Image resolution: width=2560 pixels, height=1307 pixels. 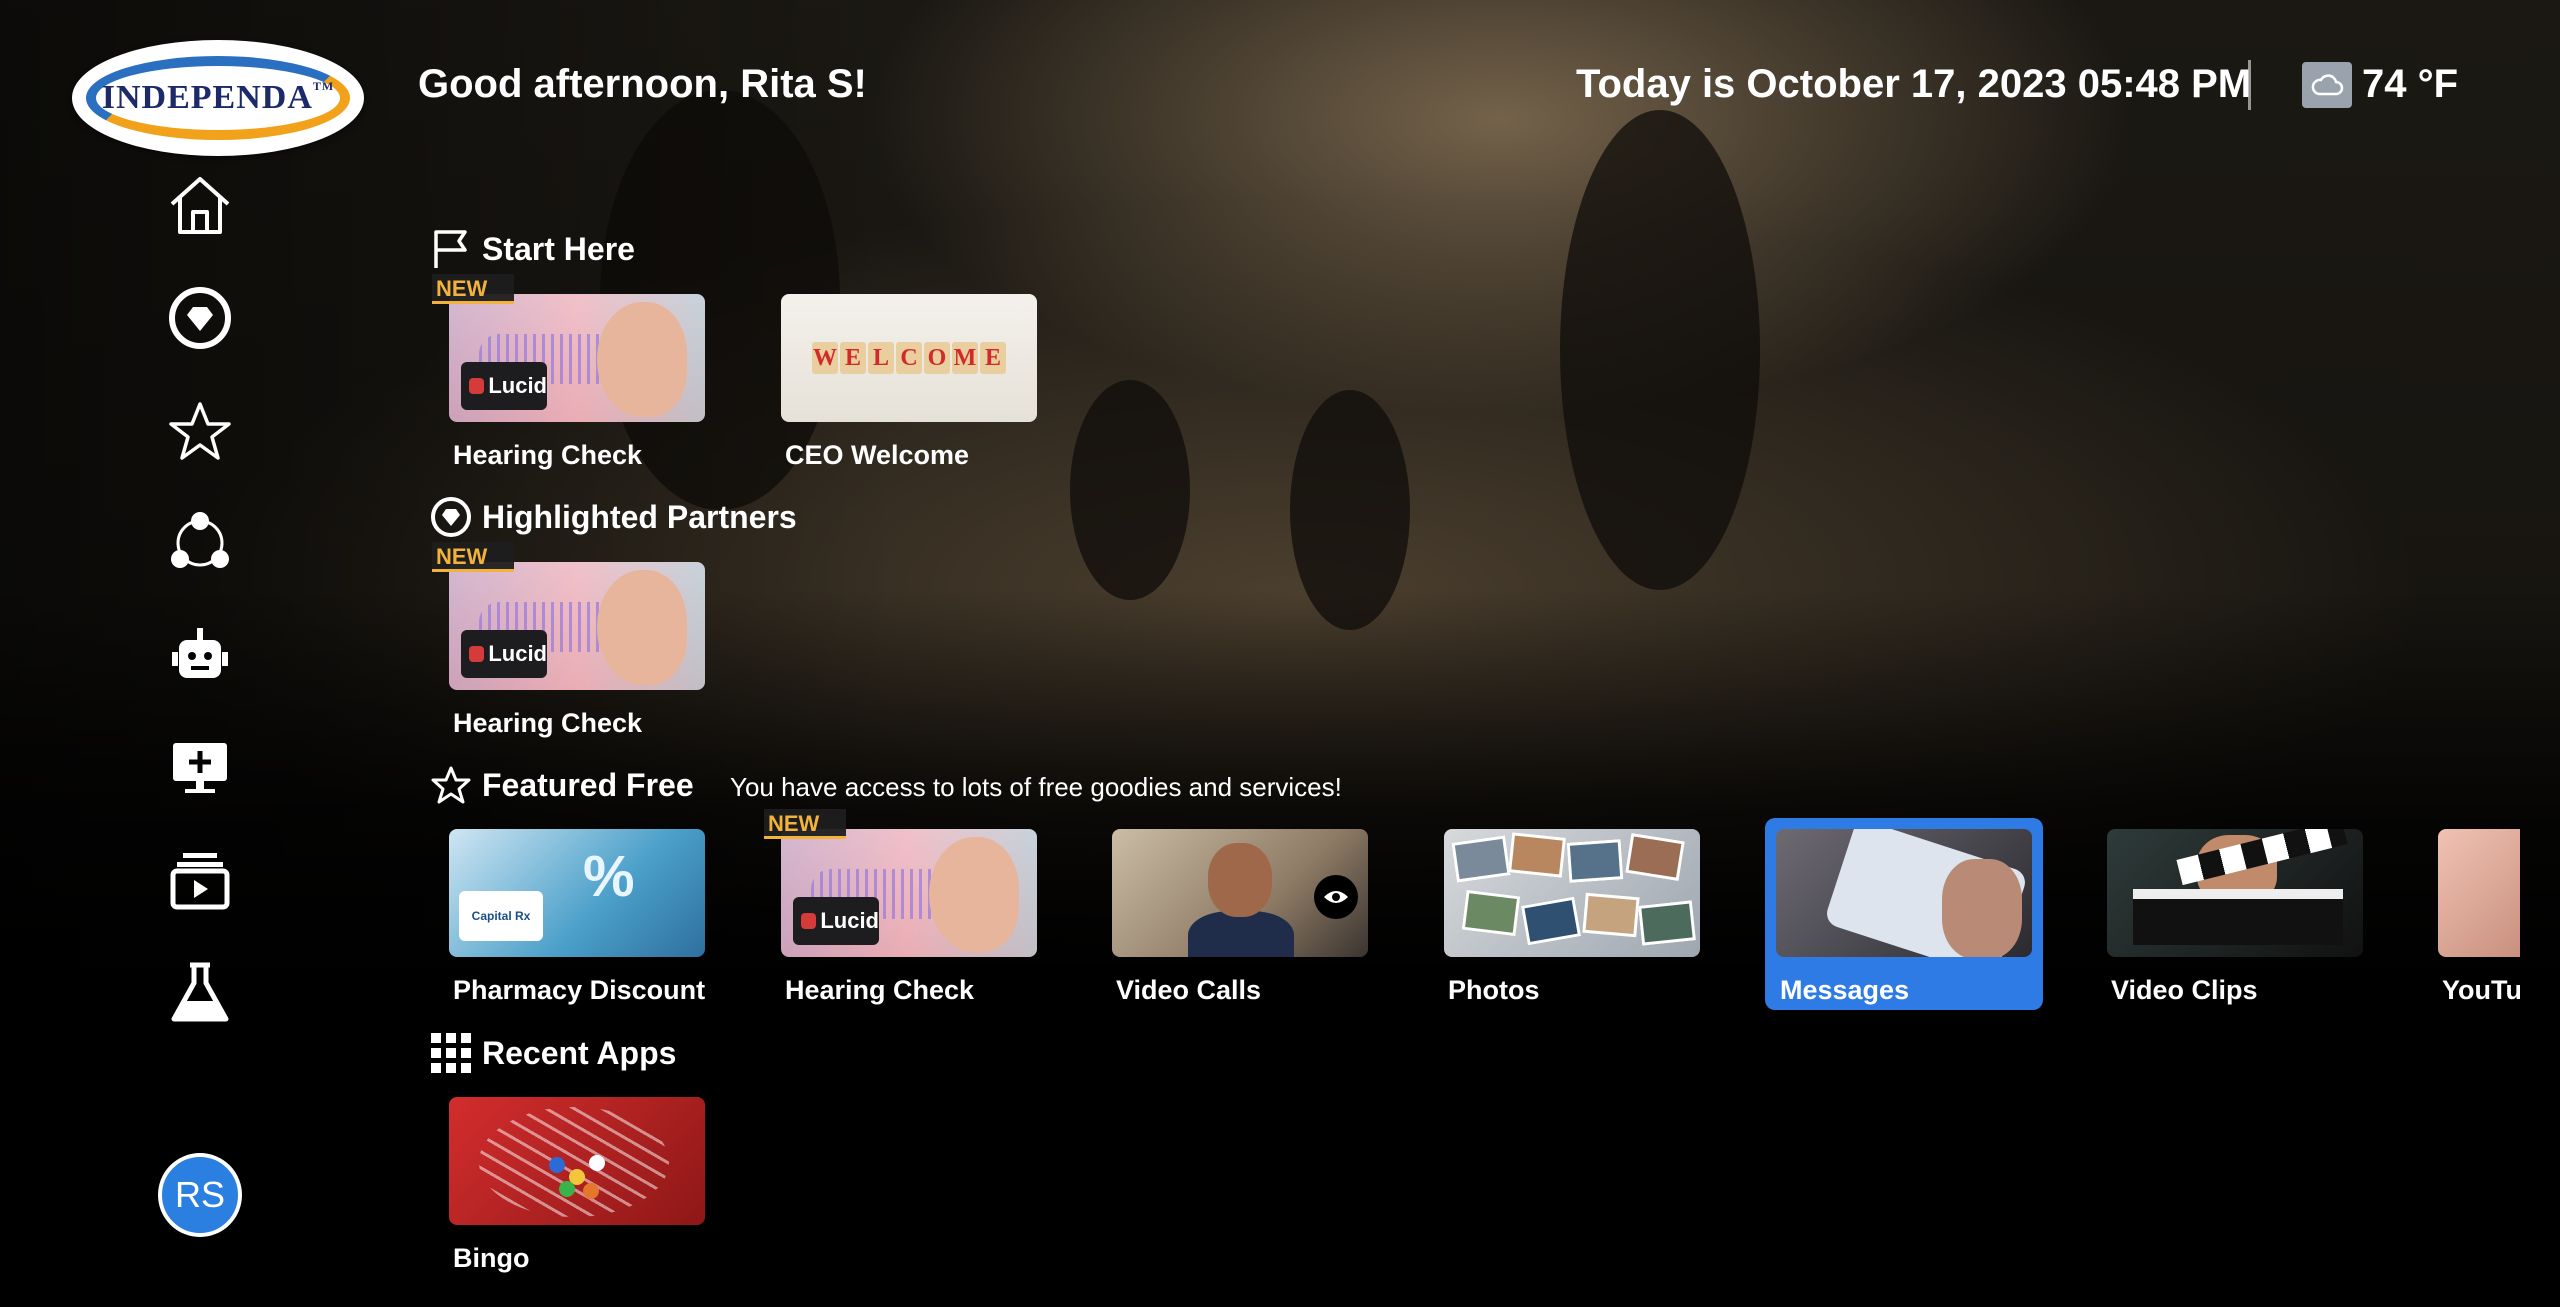 What do you see at coordinates (642, 84) in the screenshot?
I see `greeting-text: Good afternoon, Rita S!` at bounding box center [642, 84].